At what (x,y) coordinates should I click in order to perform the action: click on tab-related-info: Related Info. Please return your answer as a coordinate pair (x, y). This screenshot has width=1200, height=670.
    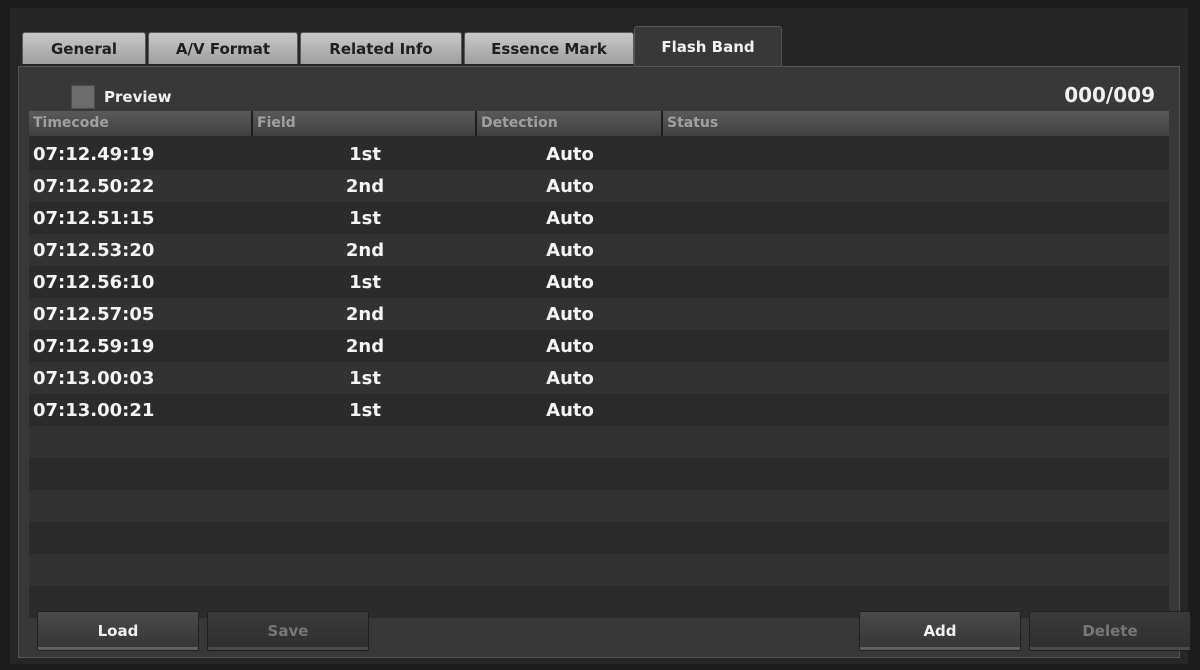
    Looking at the image, I should click on (381, 48).